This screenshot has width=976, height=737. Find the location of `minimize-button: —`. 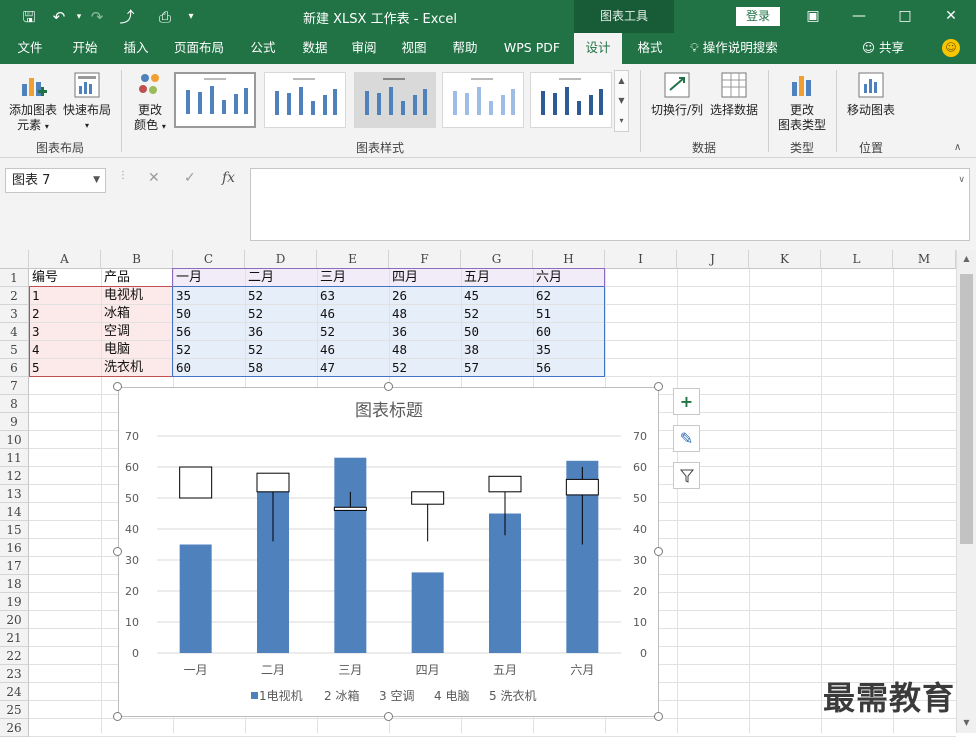

minimize-button: — is located at coordinates (859, 16).